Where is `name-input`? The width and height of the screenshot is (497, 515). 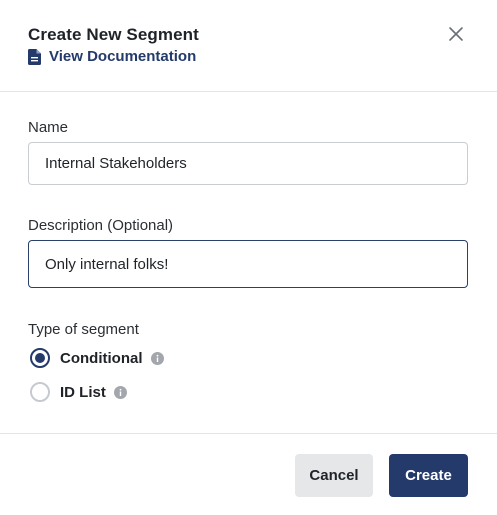
name-input is located at coordinates (248, 163).